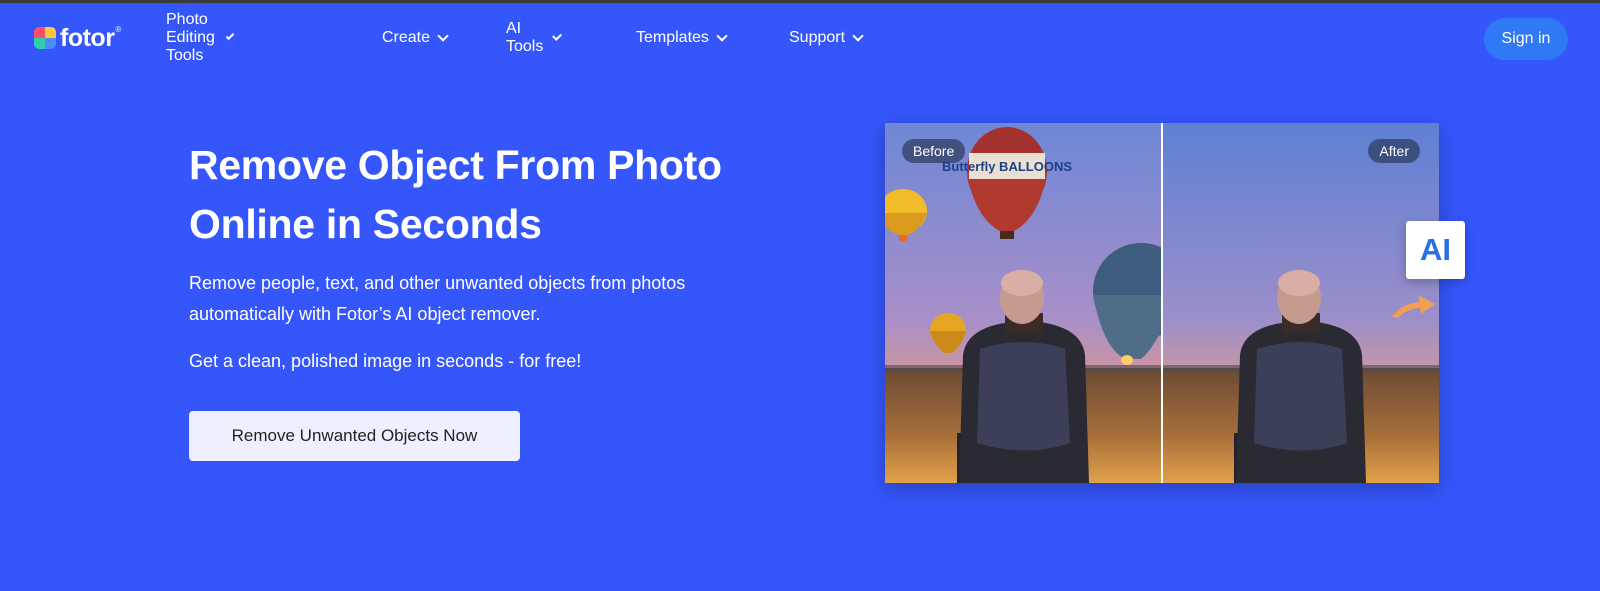 The height and width of the screenshot is (591, 1600). I want to click on nav-label: Templates, so click(672, 37).